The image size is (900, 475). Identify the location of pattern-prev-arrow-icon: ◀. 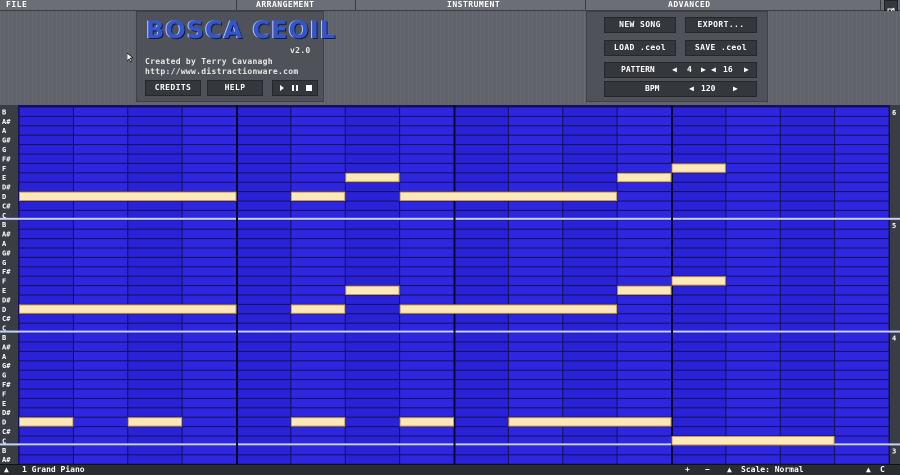
(674, 70).